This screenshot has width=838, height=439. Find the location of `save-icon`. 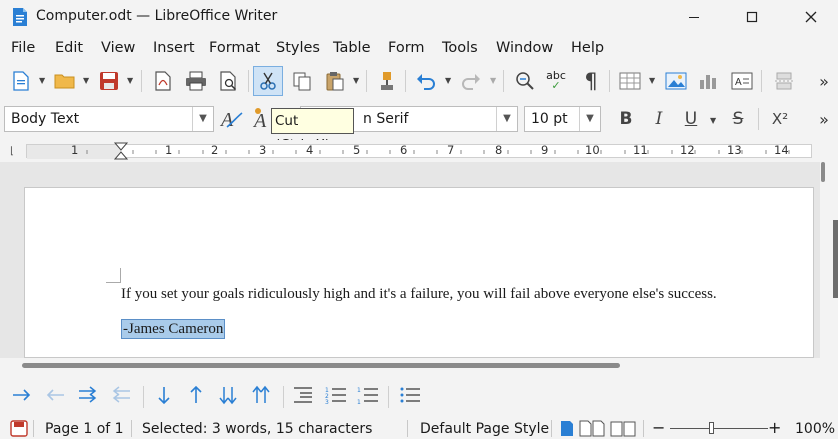

save-icon is located at coordinates (109, 81).